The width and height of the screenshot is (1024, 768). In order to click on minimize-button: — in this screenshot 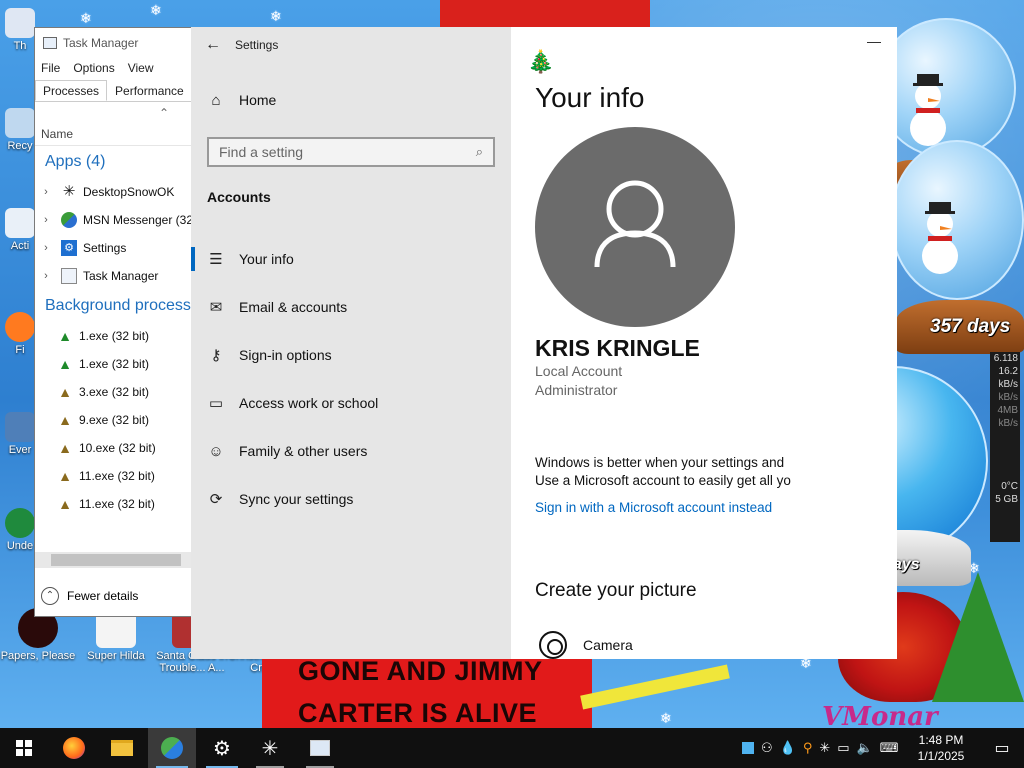, I will do `click(874, 41)`.